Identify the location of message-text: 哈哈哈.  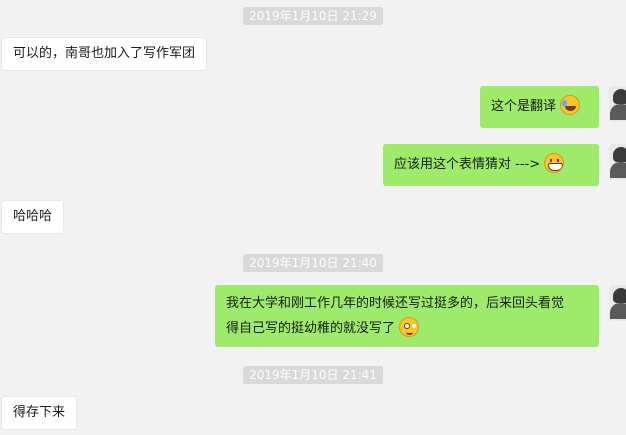
(33, 216).